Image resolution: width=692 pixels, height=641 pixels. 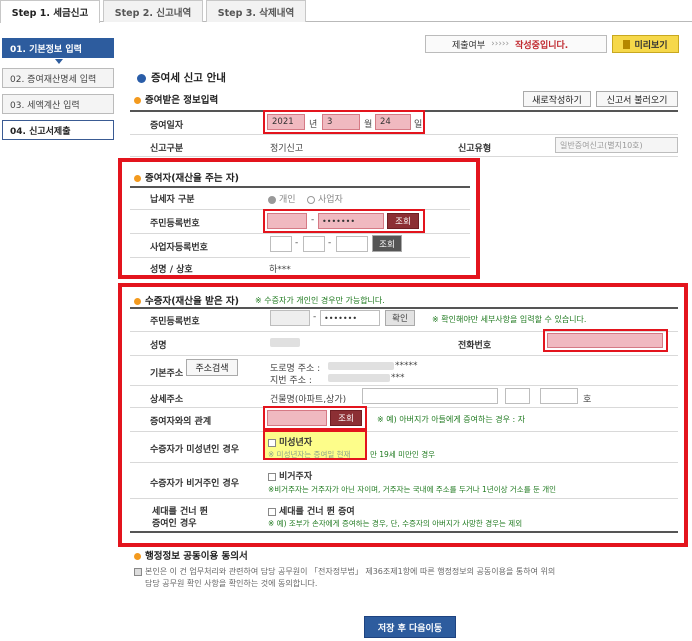 What do you see at coordinates (616, 145) in the screenshot?
I see `kind-select: 일반증여신고(별지10호)` at bounding box center [616, 145].